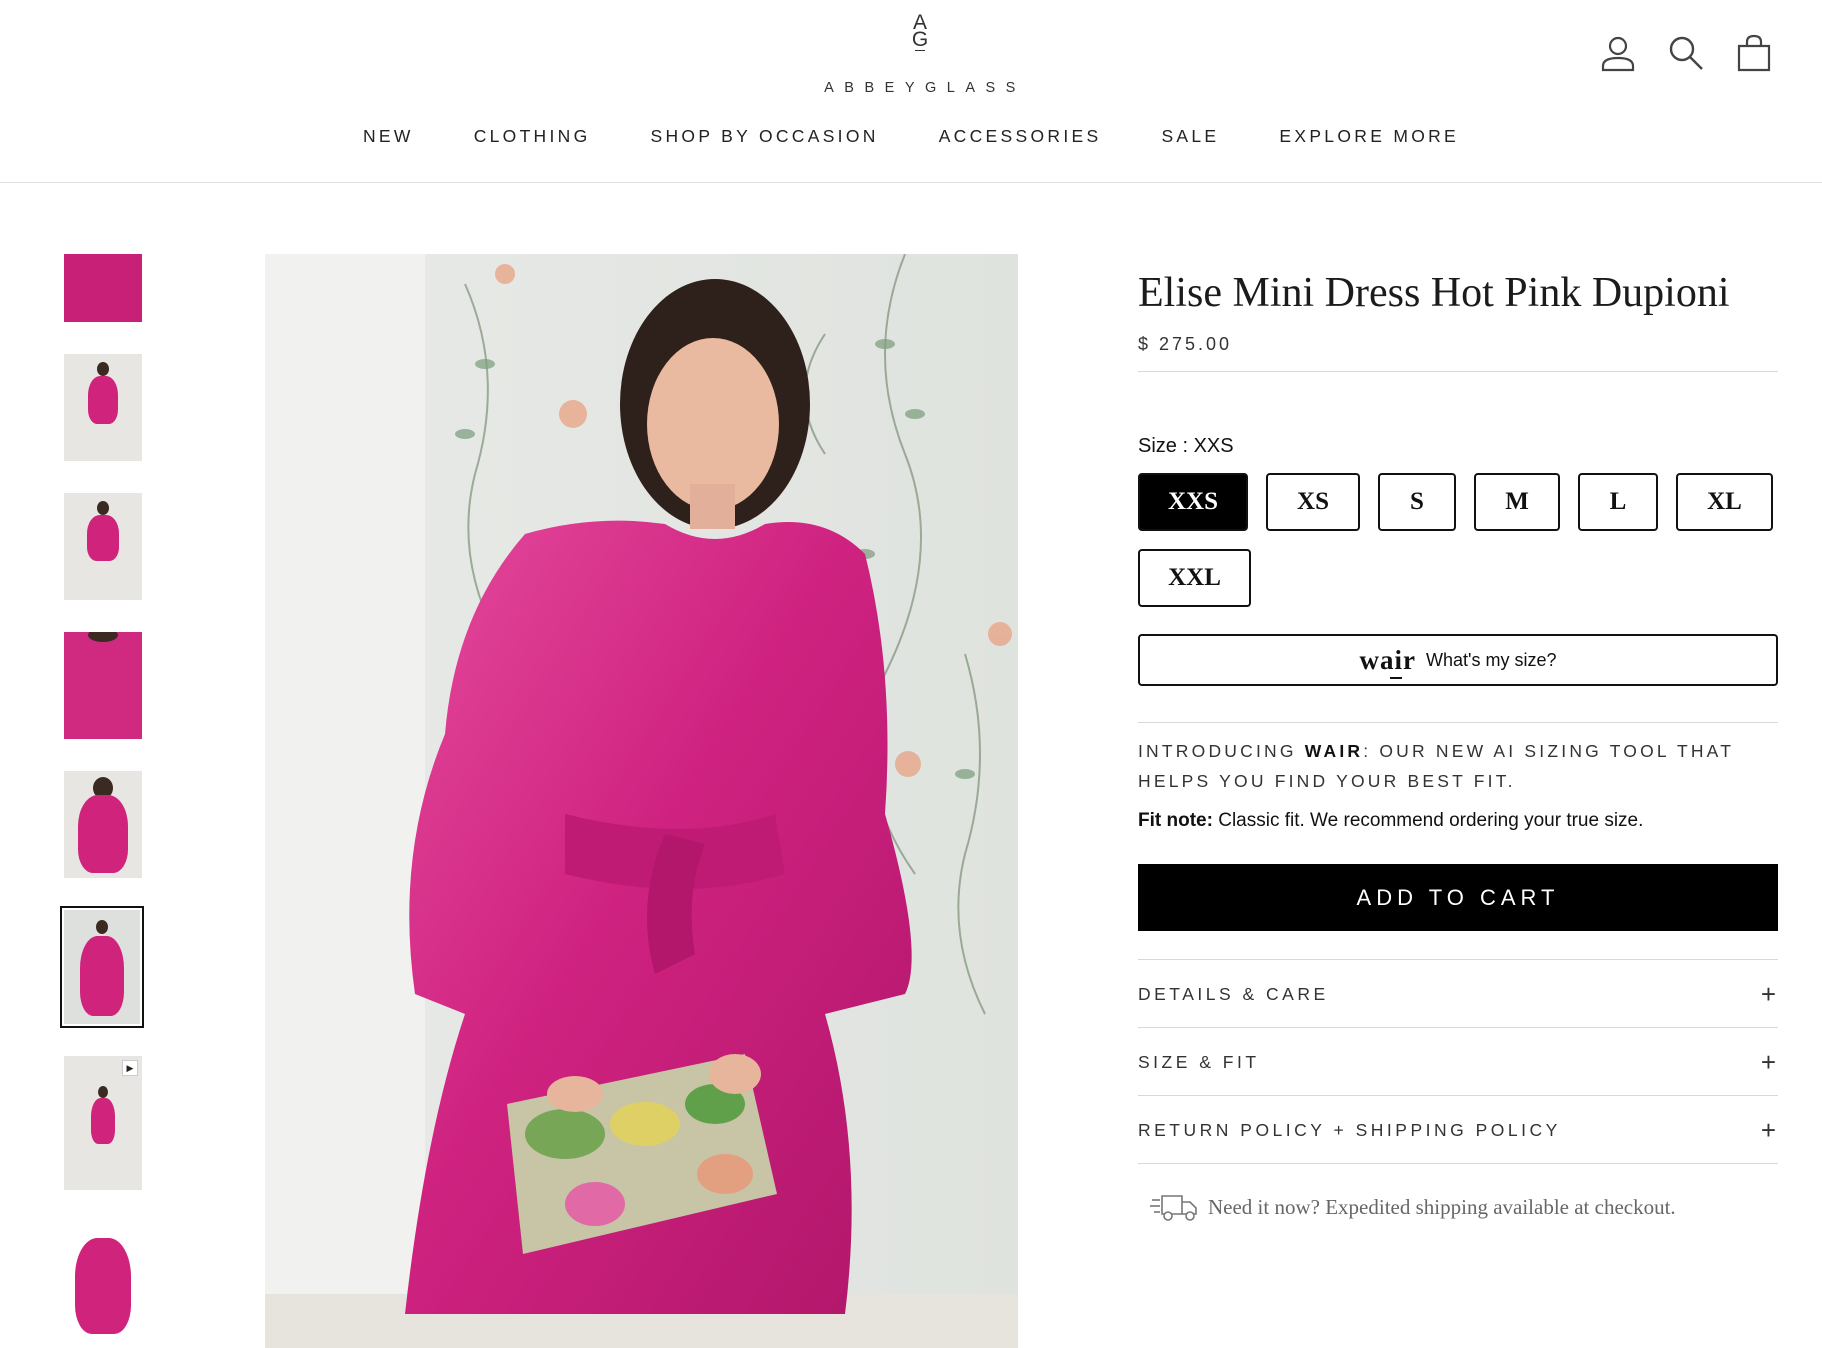 The height and width of the screenshot is (1348, 1822). I want to click on size-option-xl: XL, so click(1724, 502).